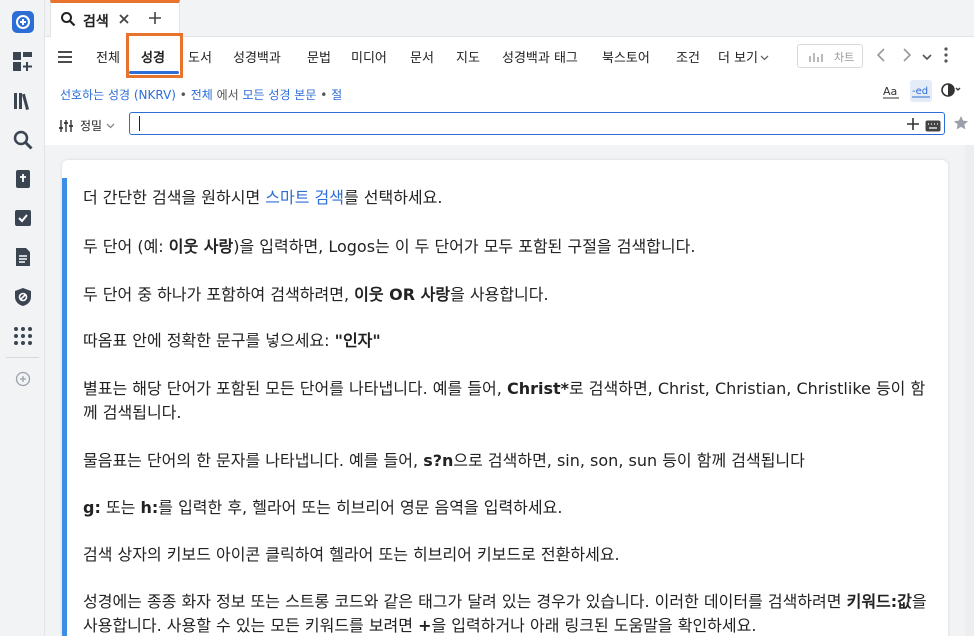  What do you see at coordinates (304, 197) in the screenshot?
I see `smart-search-link: 스마트 검색` at bounding box center [304, 197].